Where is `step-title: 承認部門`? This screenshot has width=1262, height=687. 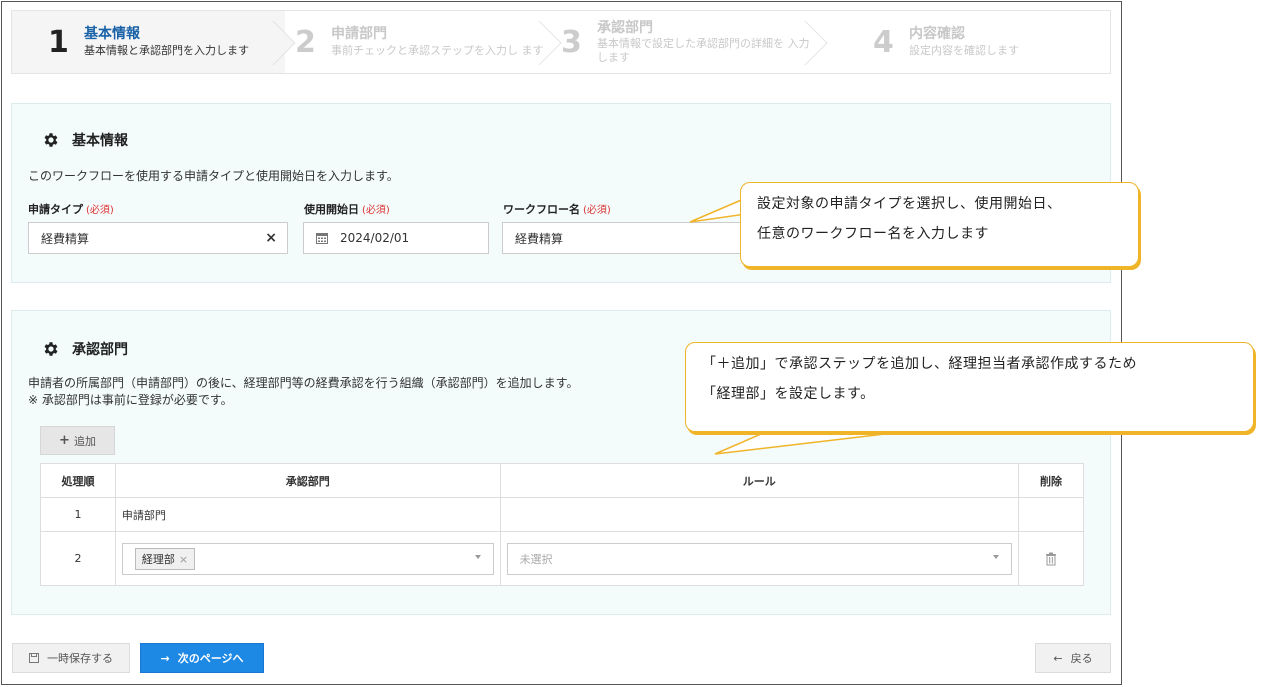
step-title: 承認部門 is located at coordinates (625, 27).